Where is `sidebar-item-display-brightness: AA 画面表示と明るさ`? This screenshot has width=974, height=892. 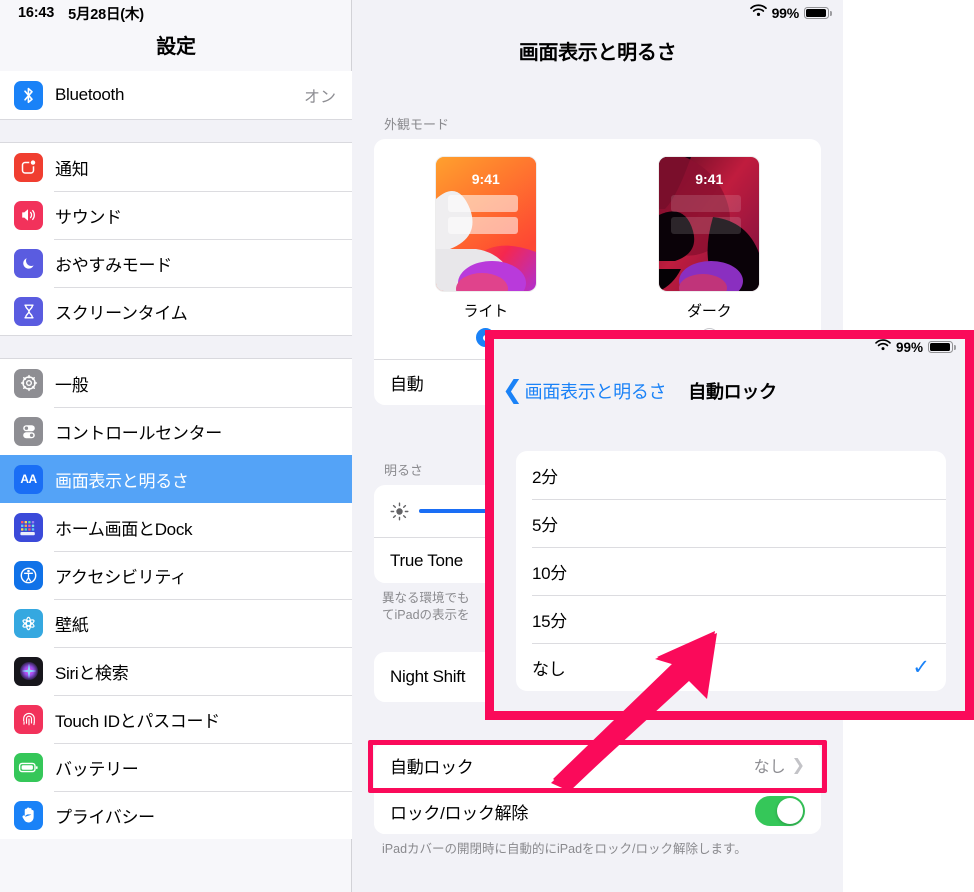
sidebar-item-display-brightness: AA 画面表示と明るさ is located at coordinates (176, 479).